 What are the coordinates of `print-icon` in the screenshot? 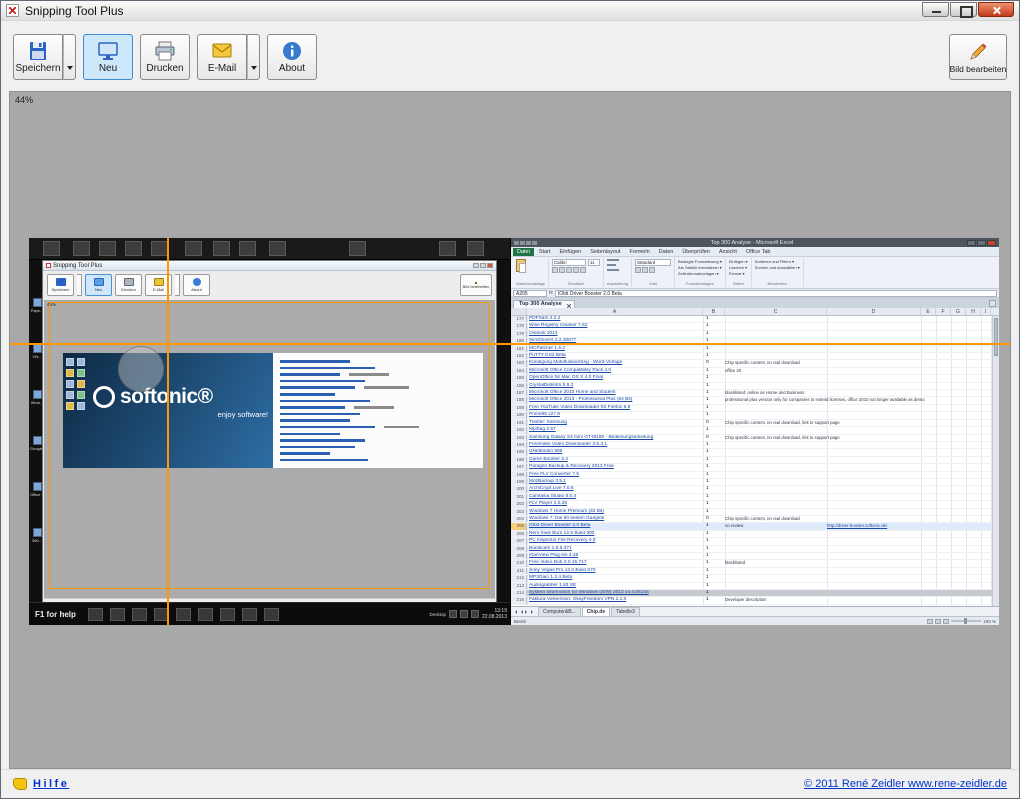 It's located at (128, 282).